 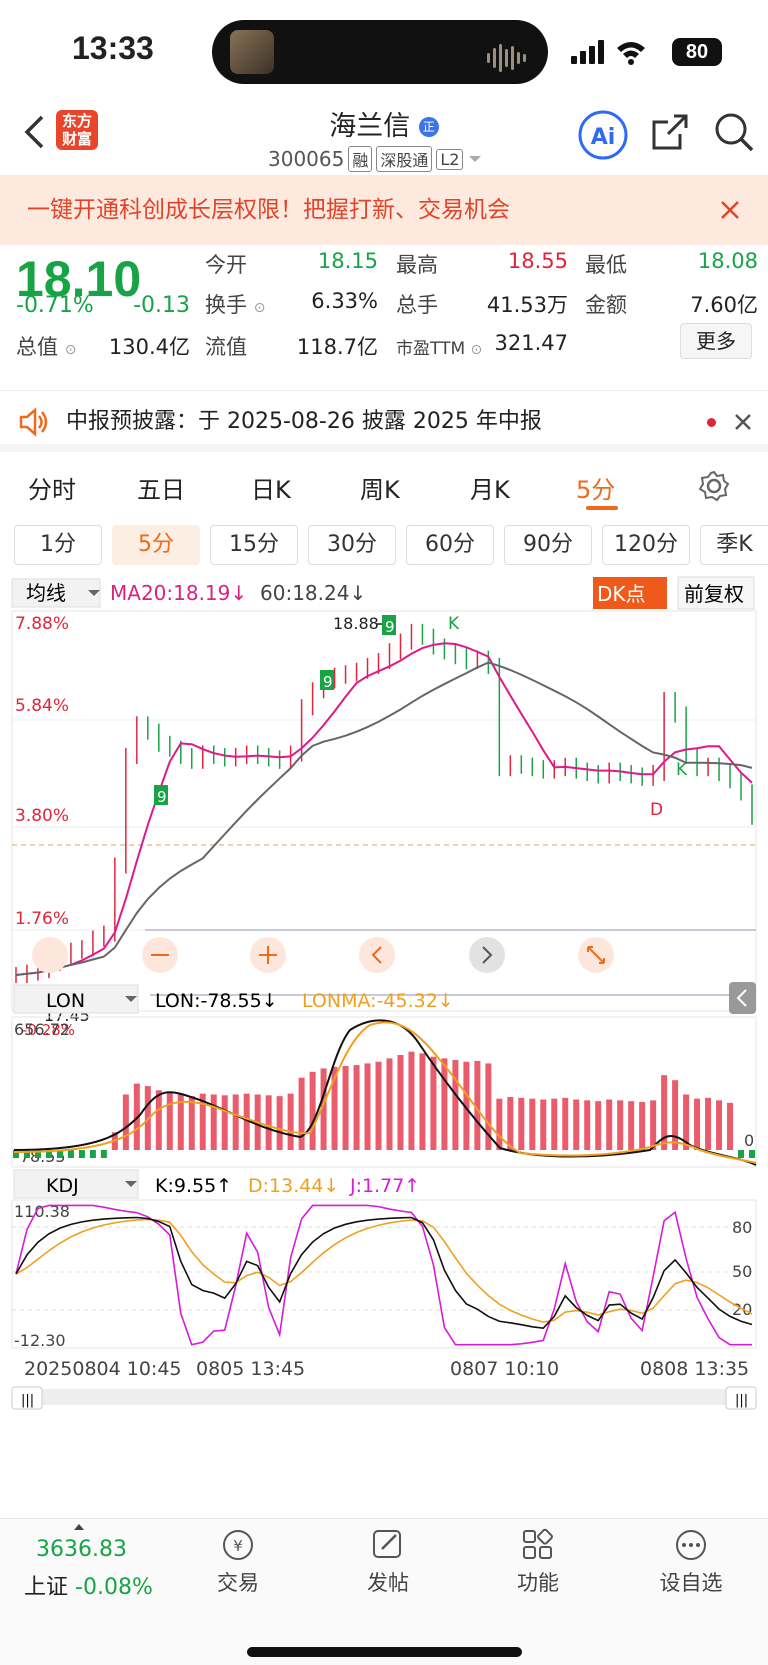 What do you see at coordinates (161, 305) in the screenshot?
I see `change-amount: -0.13` at bounding box center [161, 305].